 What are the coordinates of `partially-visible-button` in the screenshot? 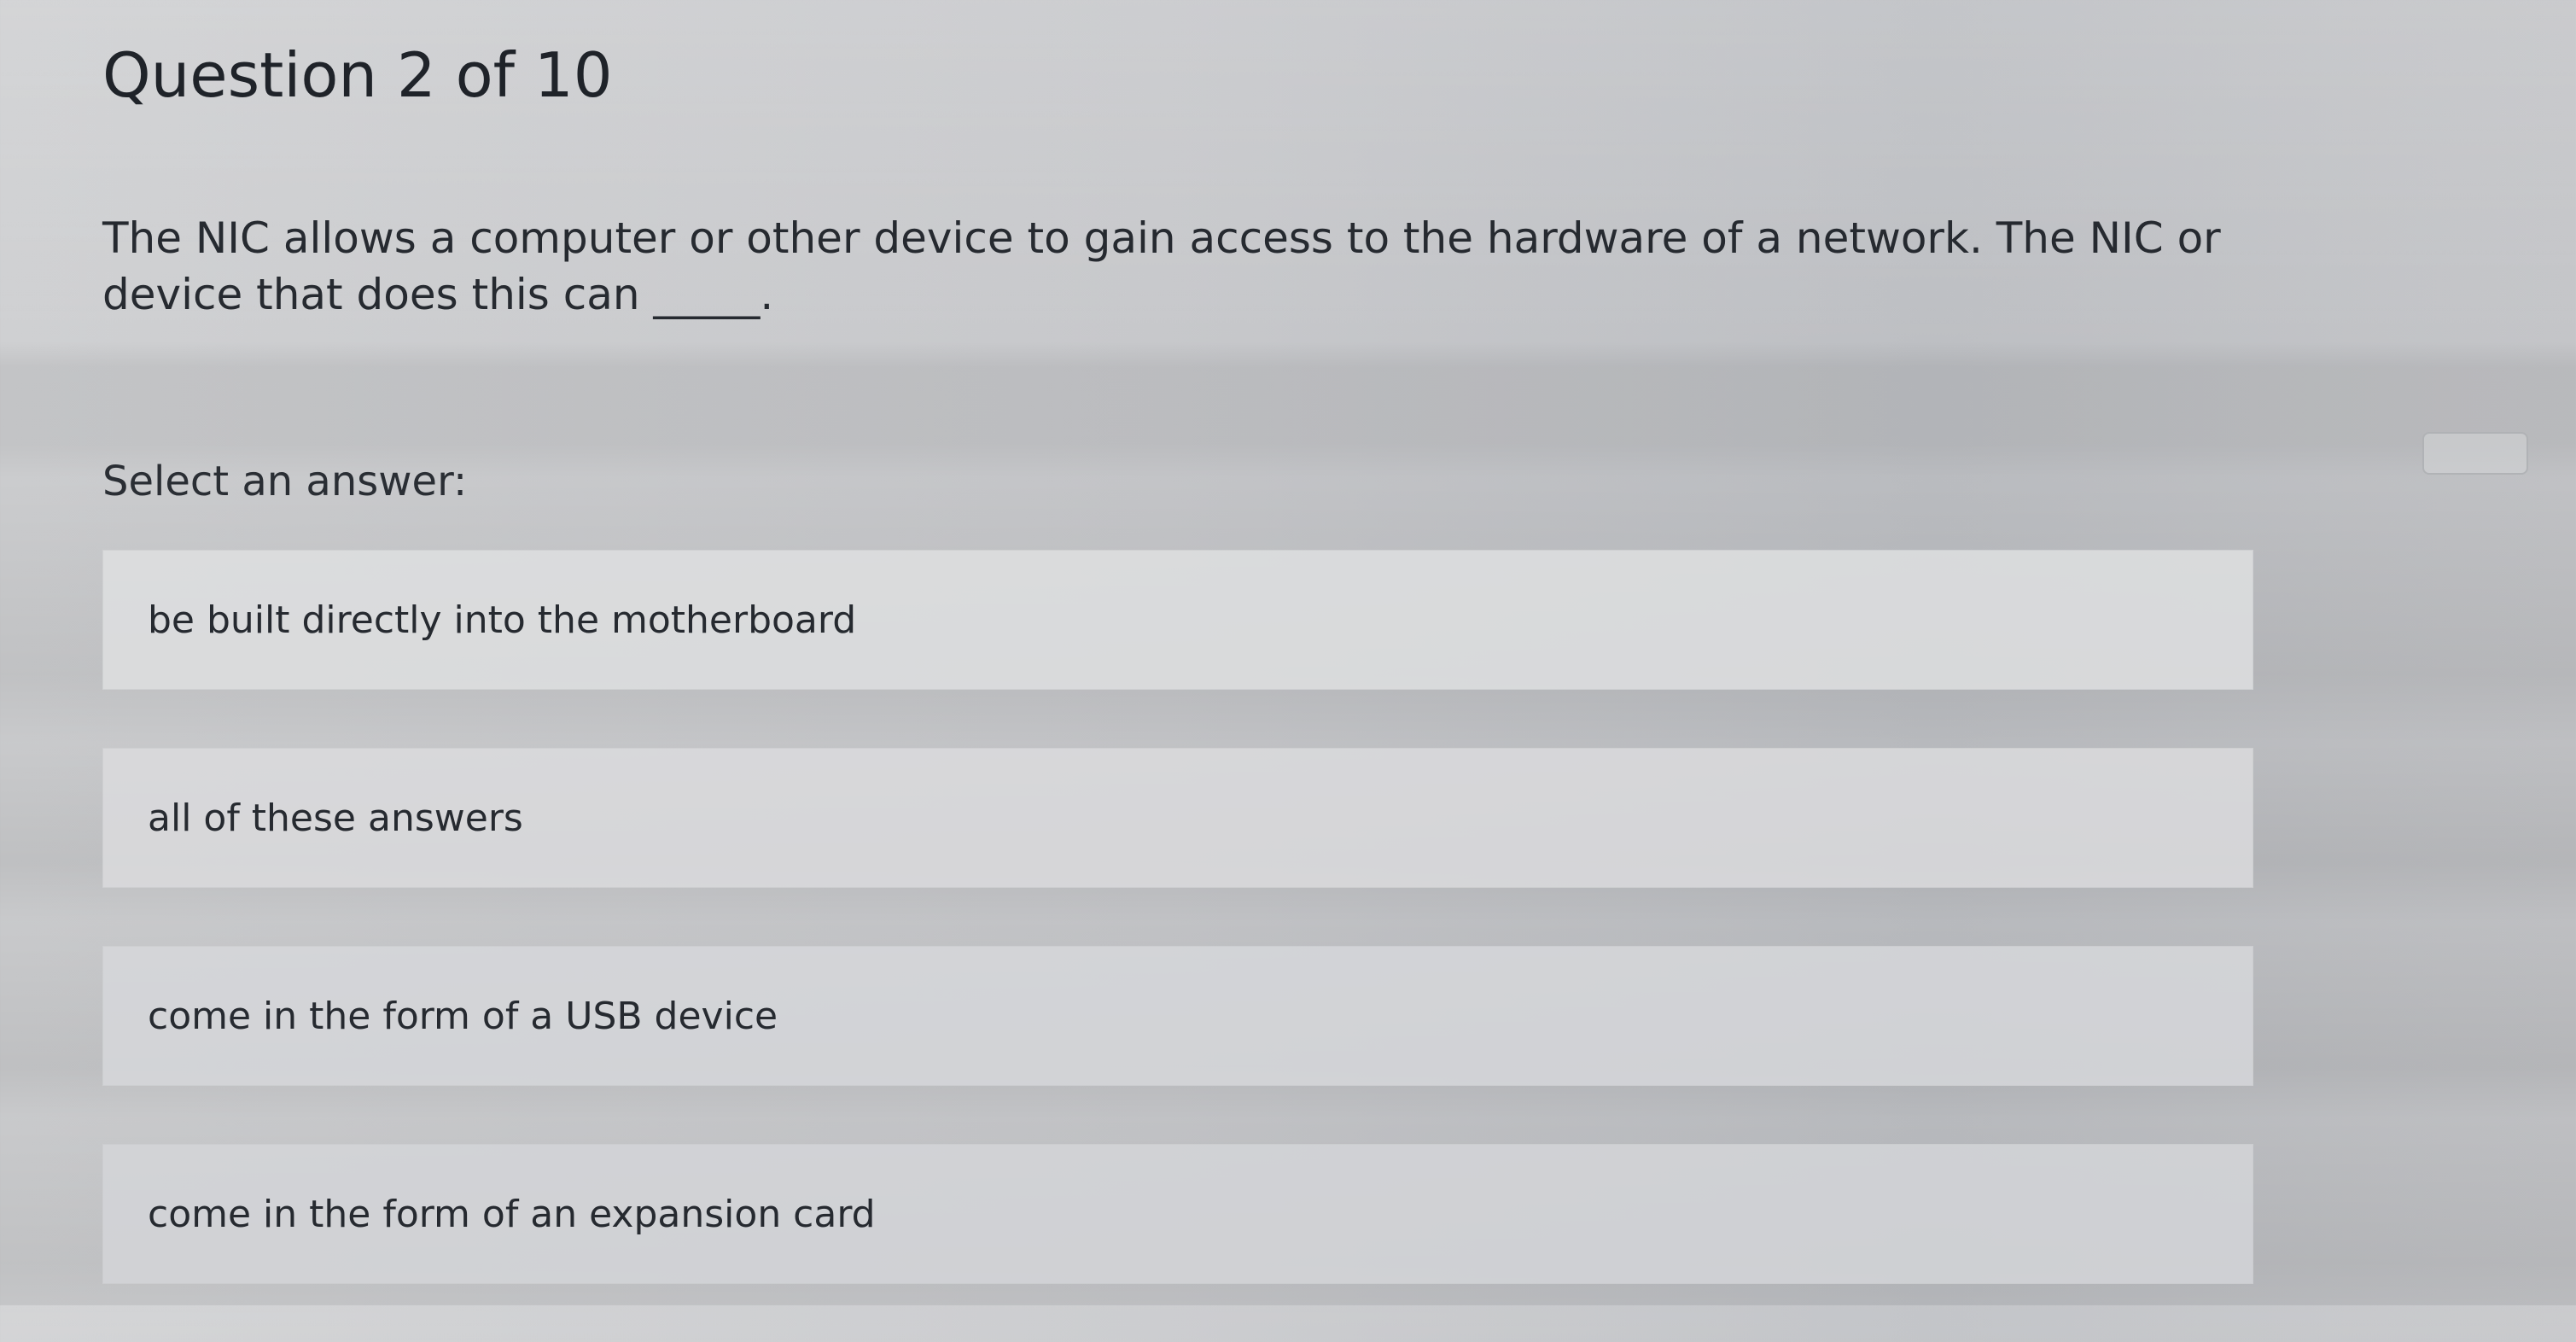 It's located at (2475, 453).